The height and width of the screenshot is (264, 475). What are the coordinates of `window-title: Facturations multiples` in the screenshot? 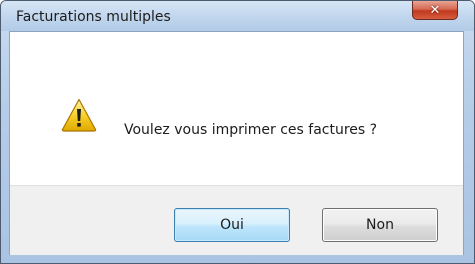 It's located at (93, 17).